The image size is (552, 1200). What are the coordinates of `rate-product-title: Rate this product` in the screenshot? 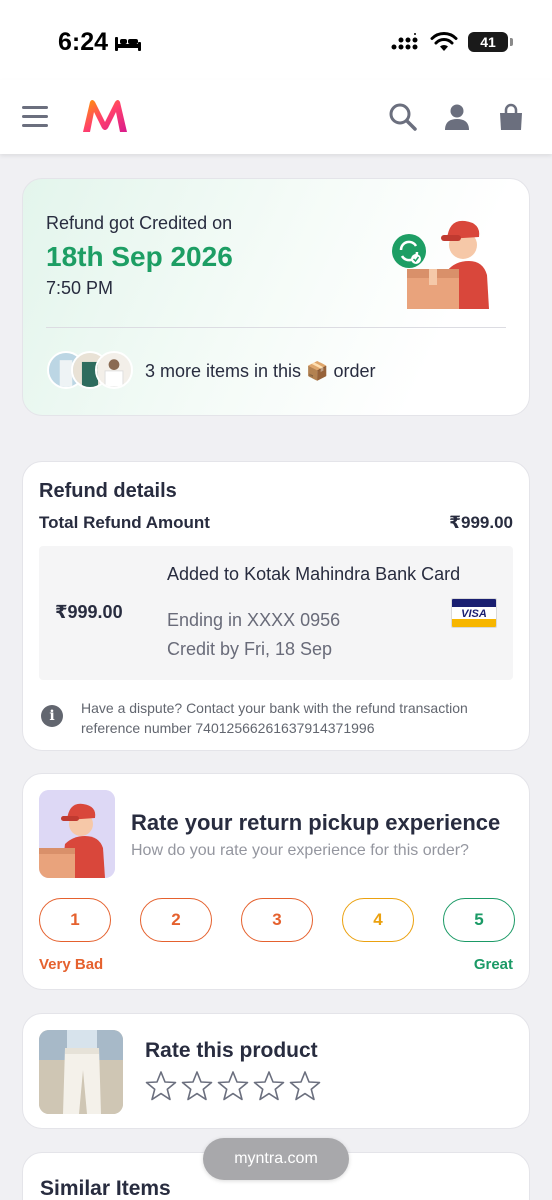 It's located at (231, 1050).